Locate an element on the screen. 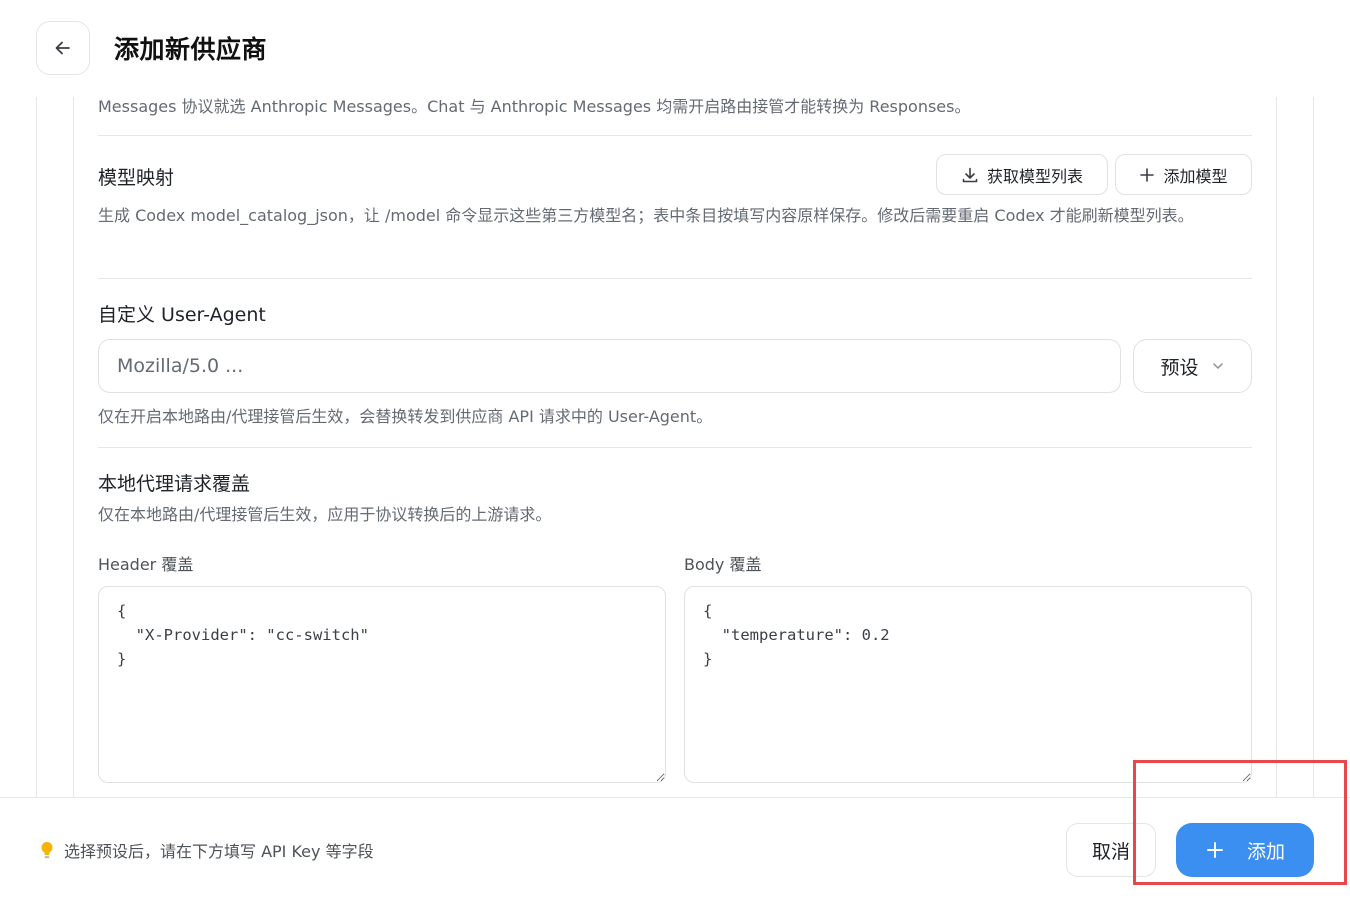 Image resolution: width=1350 pixels, height=900 pixels. body-override-editor is located at coordinates (968, 684).